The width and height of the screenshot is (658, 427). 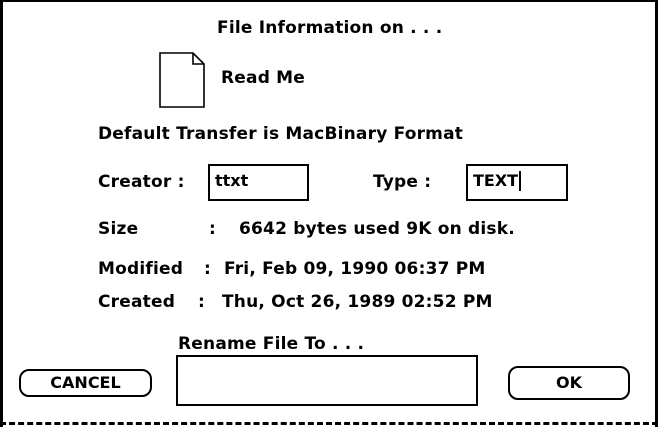 What do you see at coordinates (520, 181) in the screenshot?
I see `text-caret` at bounding box center [520, 181].